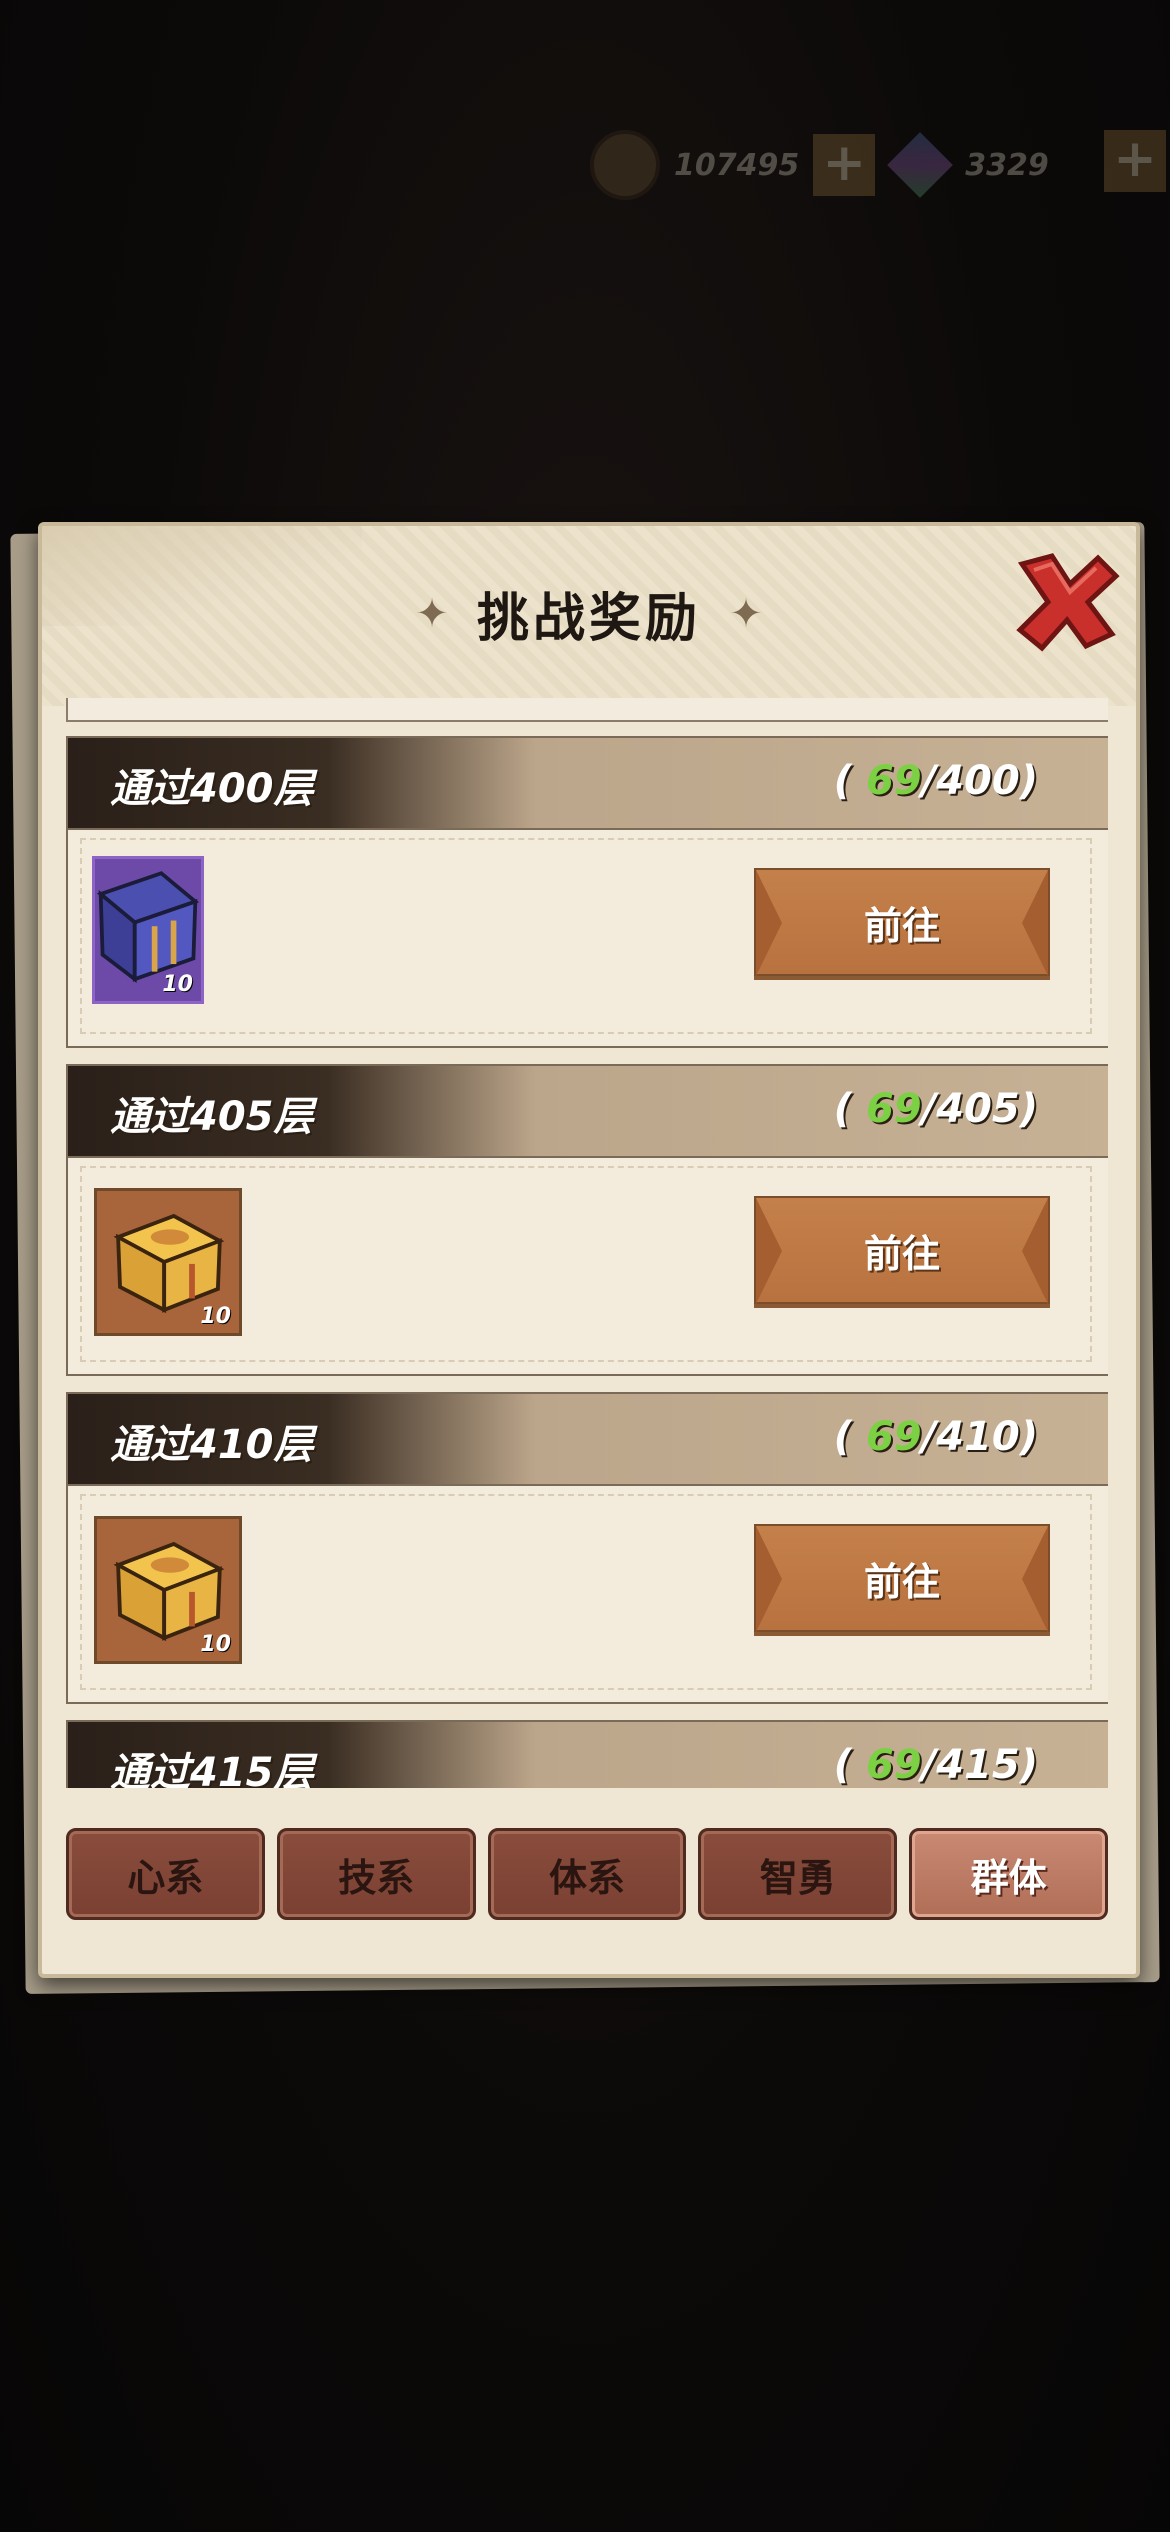 Image resolution: width=1170 pixels, height=2532 pixels. What do you see at coordinates (588, 1440) in the screenshot?
I see `card-header: 通过410层 ( 69/410)` at bounding box center [588, 1440].